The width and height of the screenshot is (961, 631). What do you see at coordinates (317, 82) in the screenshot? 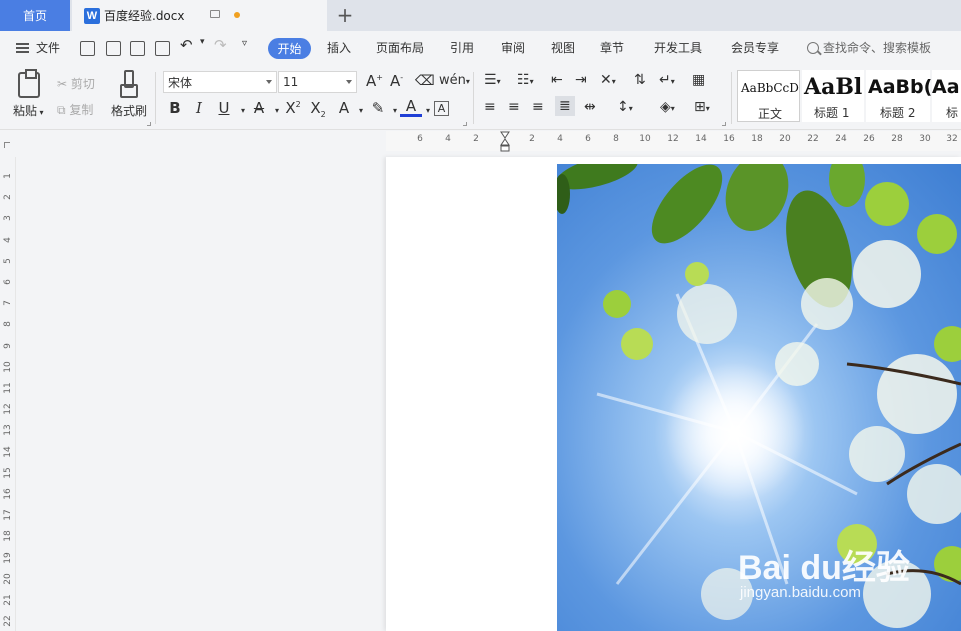
I see `font-size-select: 11` at bounding box center [317, 82].